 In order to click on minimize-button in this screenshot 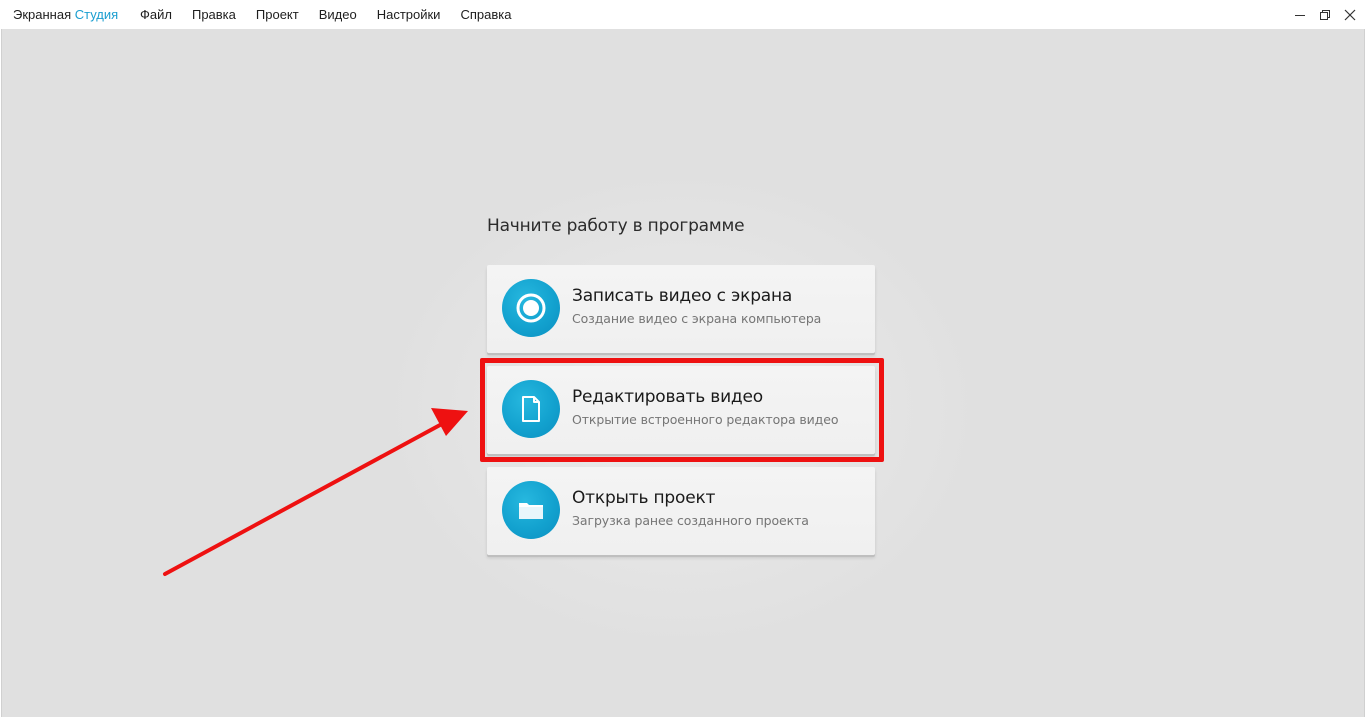, I will do `click(1299, 14)`.